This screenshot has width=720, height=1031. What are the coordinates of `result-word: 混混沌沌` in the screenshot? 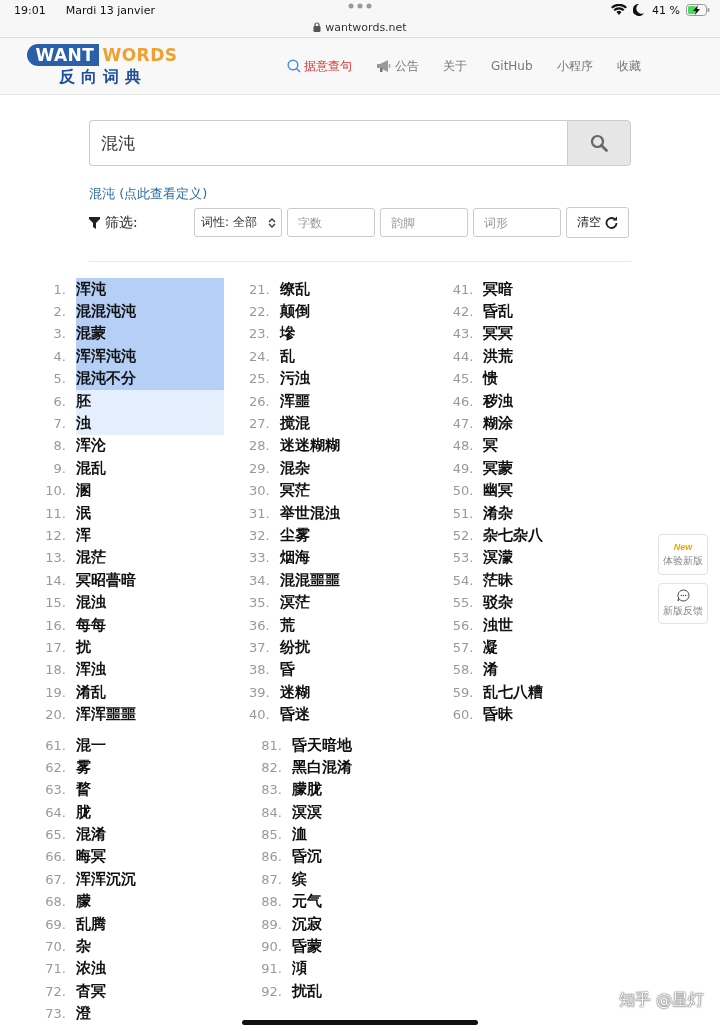 It's located at (150, 311).